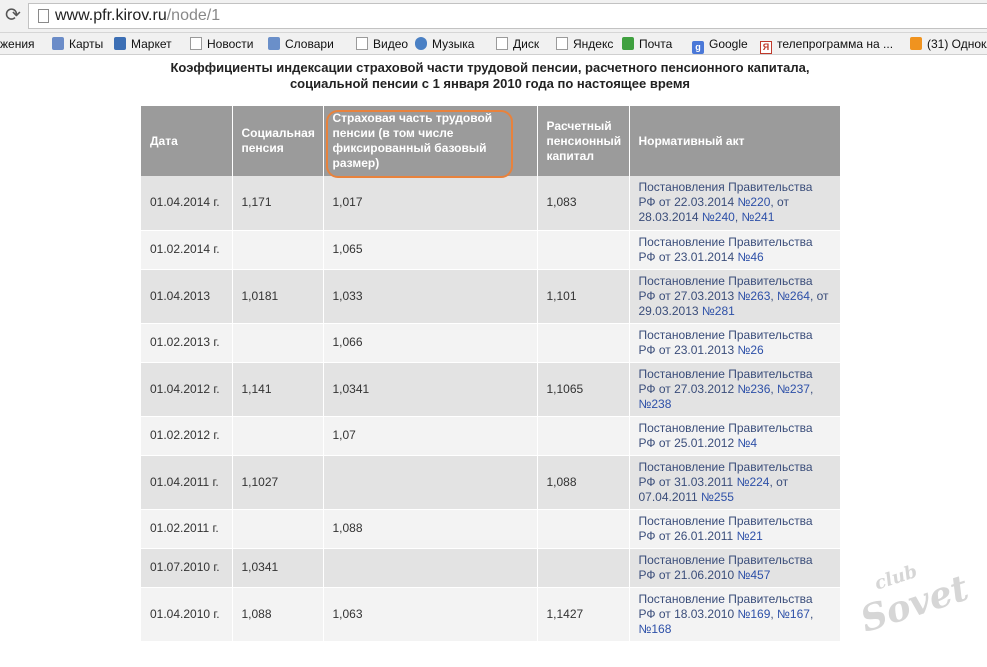  What do you see at coordinates (86, 44) in the screenshot?
I see `bookmark-label: Карты` at bounding box center [86, 44].